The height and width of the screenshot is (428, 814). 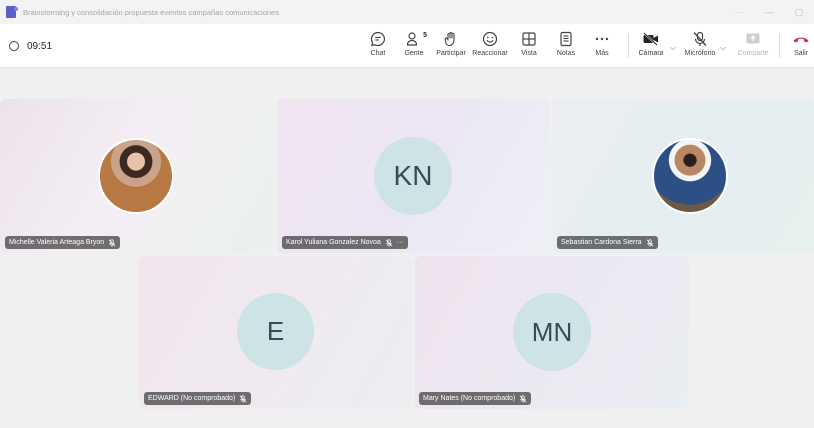 What do you see at coordinates (723, 48) in the screenshot?
I see `mic-options-chevron-icon: ⌵` at bounding box center [723, 48].